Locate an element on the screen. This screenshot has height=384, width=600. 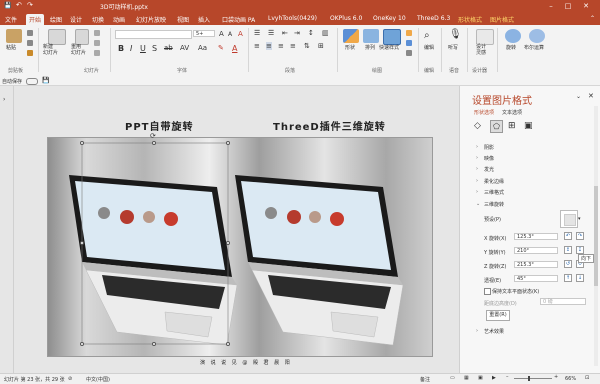
y-rotation-input: 210° is located at coordinates (536, 250).